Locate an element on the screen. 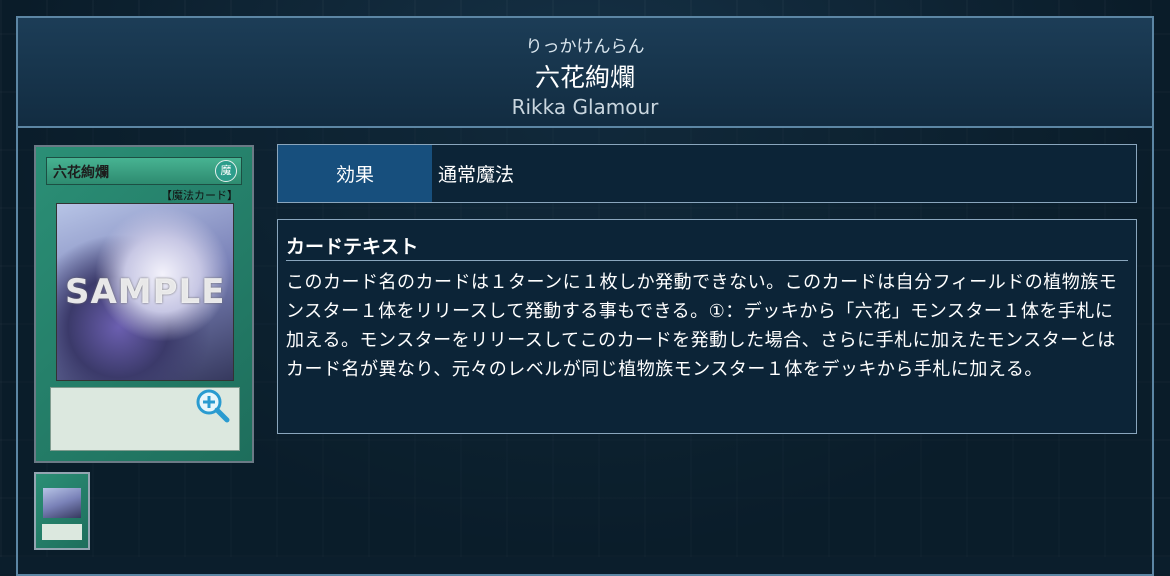 The width and height of the screenshot is (1170, 576). card-type-row: 効果 通常魔法 is located at coordinates (707, 173).